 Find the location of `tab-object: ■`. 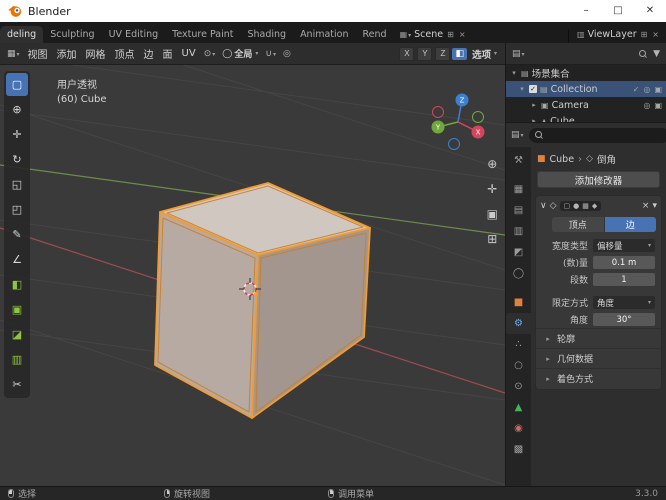

tab-object: ■ is located at coordinates (518, 302).